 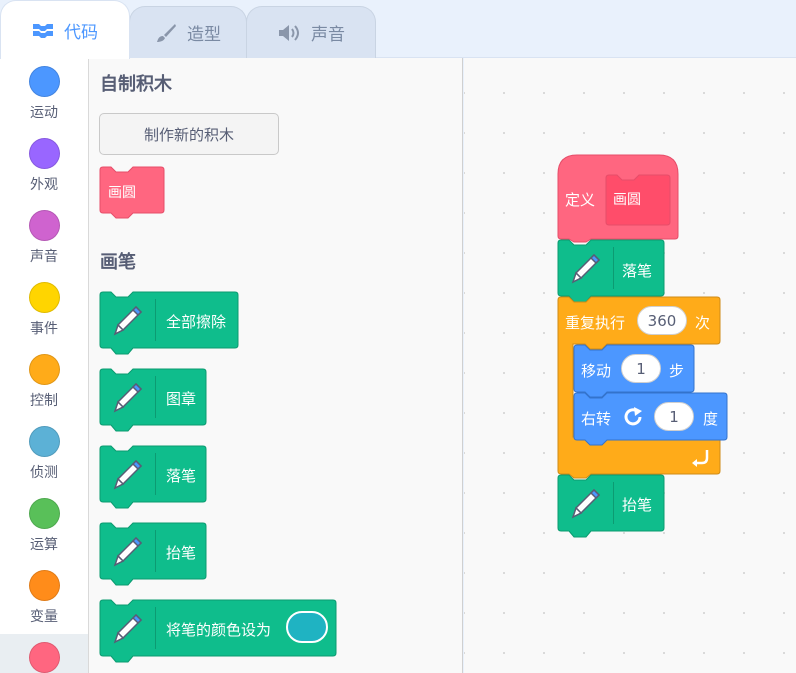 What do you see at coordinates (289, 33) in the screenshot?
I see `speaker-icon` at bounding box center [289, 33].